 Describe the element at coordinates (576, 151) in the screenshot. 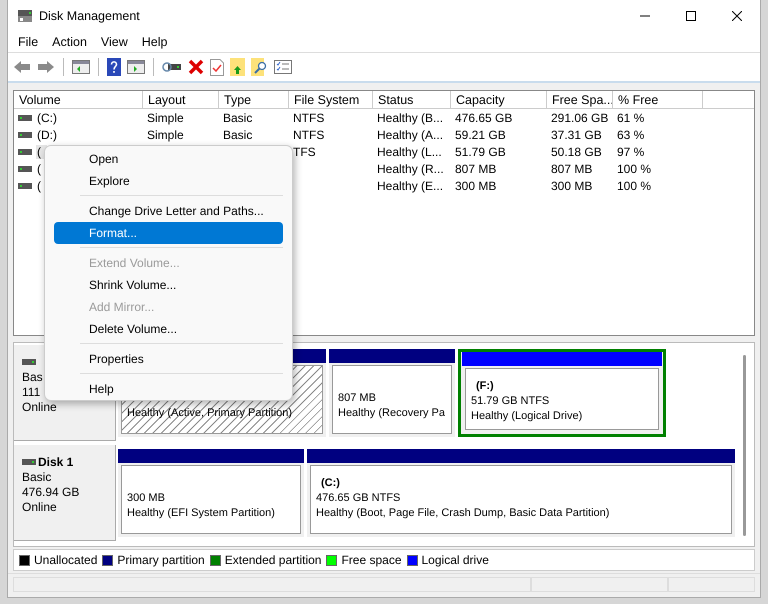

I see `table-cell: 50.18 GB` at that location.